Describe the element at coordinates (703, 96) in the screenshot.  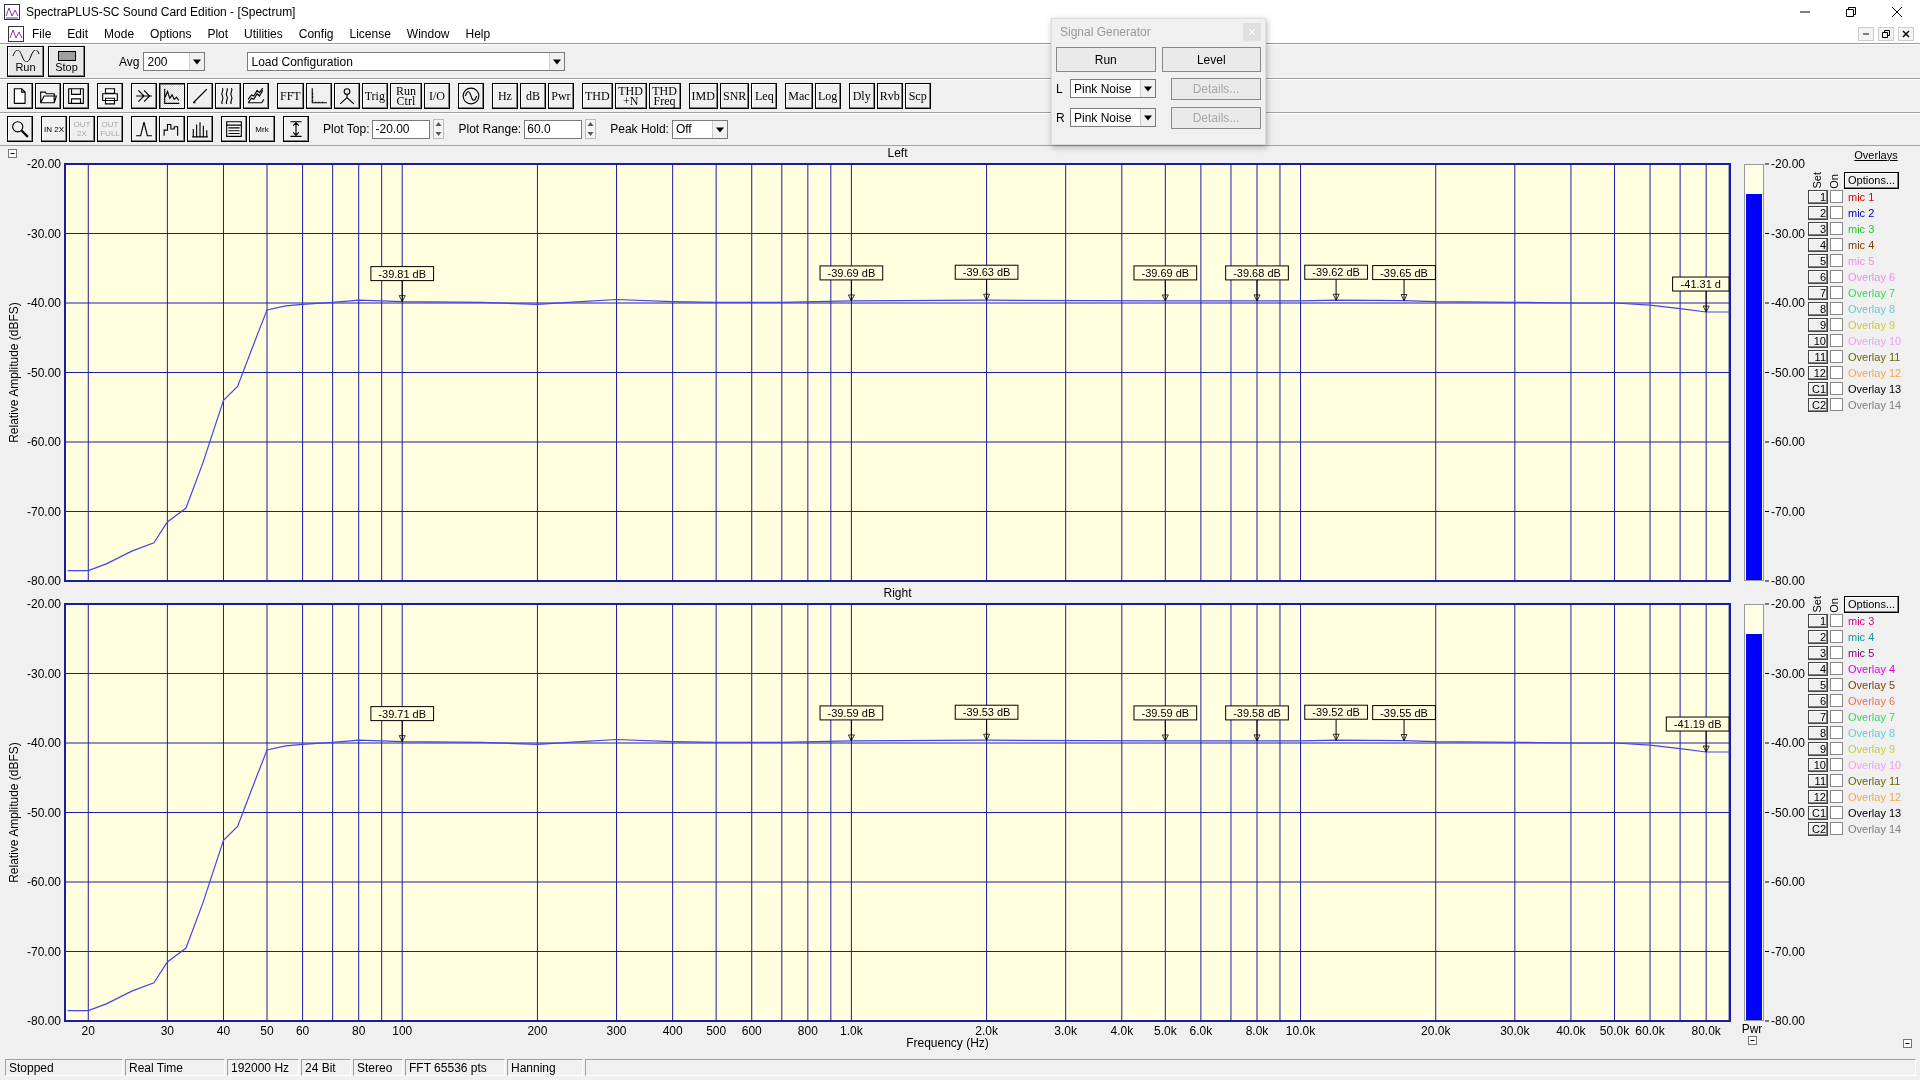
I see `toolbar-button: IMD` at that location.